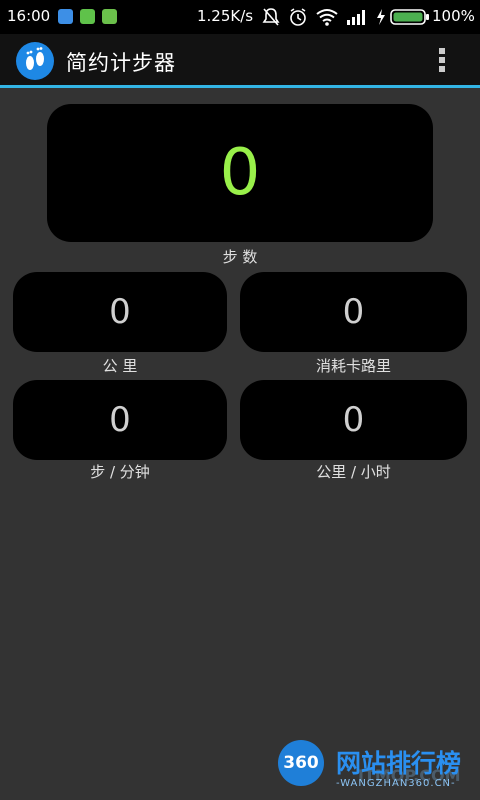 This screenshot has height=800, width=480. I want to click on wifi-icon, so click(327, 17).